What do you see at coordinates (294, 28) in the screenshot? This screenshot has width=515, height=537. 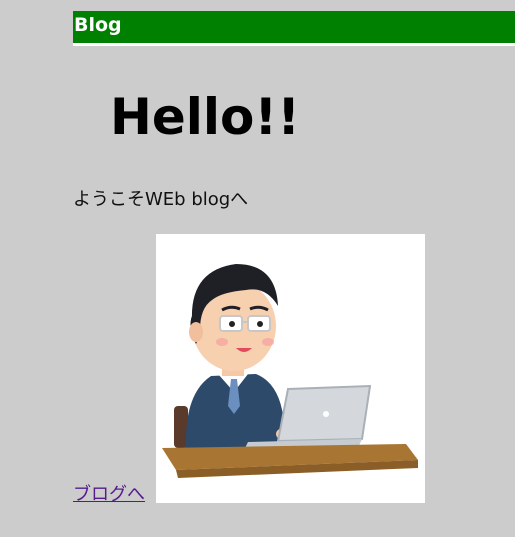 I see `header-bar: Blog` at bounding box center [294, 28].